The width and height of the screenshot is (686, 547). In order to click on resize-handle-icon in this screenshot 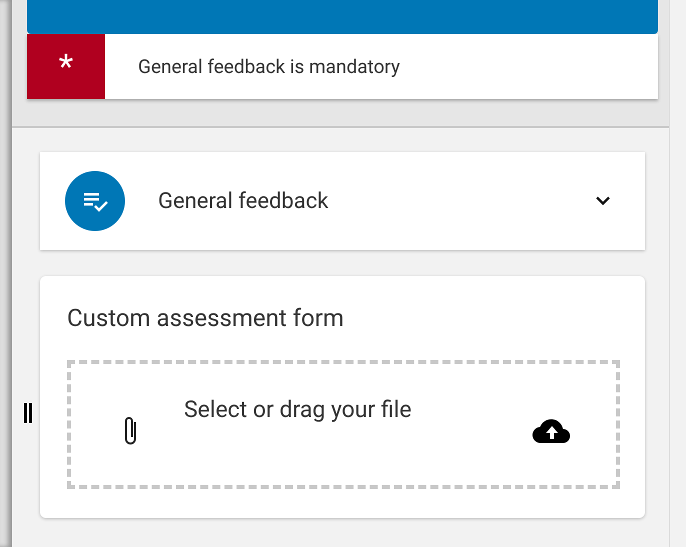, I will do `click(28, 413)`.